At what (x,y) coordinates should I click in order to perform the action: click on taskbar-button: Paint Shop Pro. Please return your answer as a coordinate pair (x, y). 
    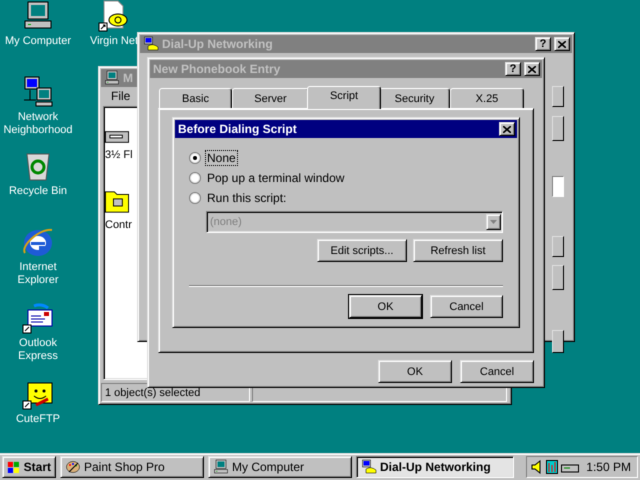
    Looking at the image, I should click on (132, 467).